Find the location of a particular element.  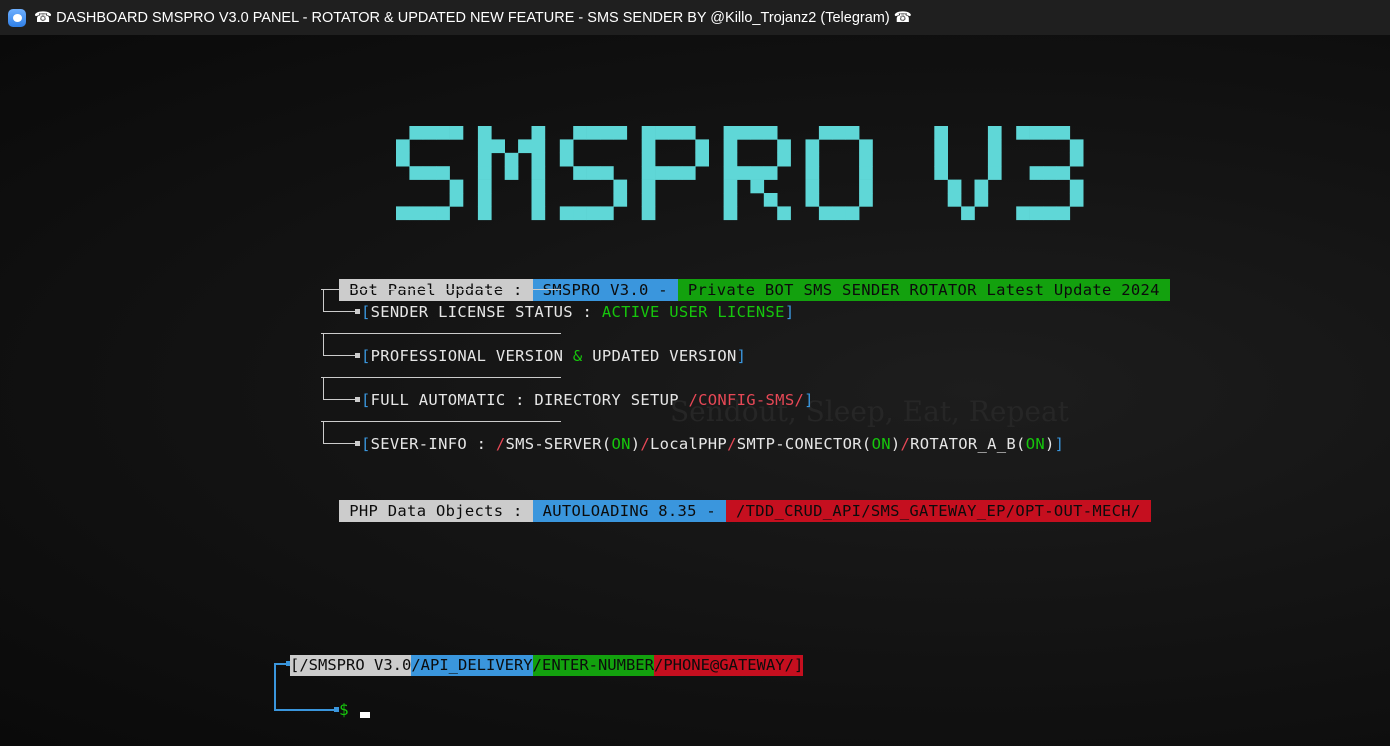

php-version: AUTOLOADING 8.35 - is located at coordinates (629, 511).